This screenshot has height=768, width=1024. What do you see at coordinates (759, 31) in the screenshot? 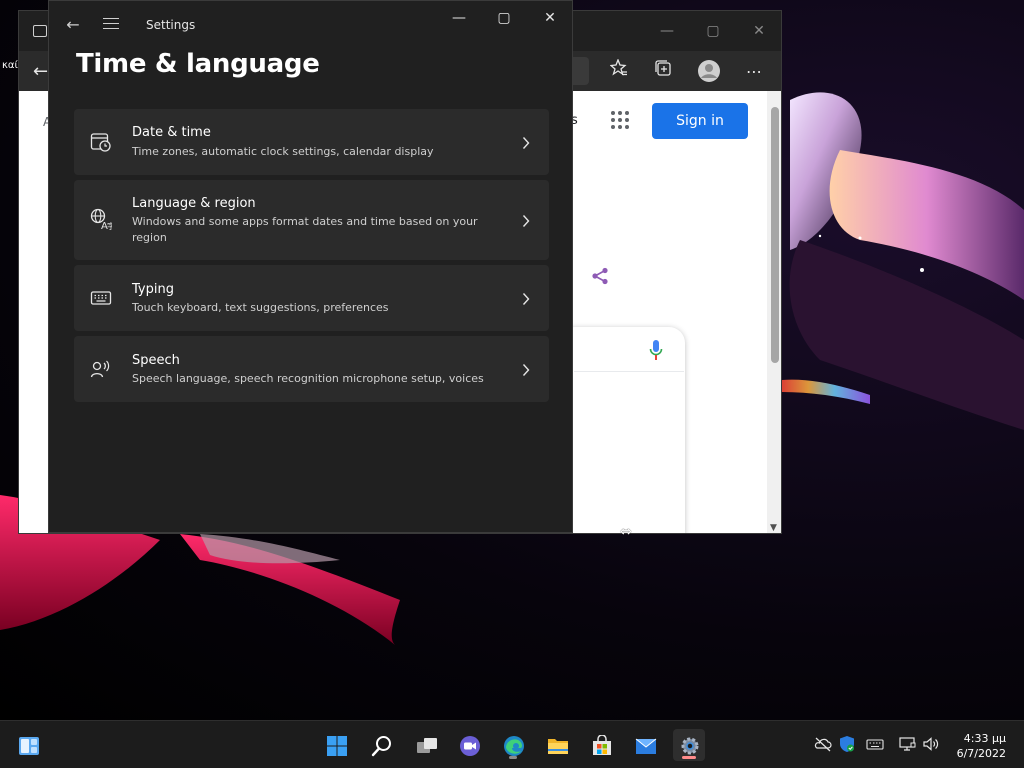
I see `browser-close-button: ✕` at bounding box center [759, 31].